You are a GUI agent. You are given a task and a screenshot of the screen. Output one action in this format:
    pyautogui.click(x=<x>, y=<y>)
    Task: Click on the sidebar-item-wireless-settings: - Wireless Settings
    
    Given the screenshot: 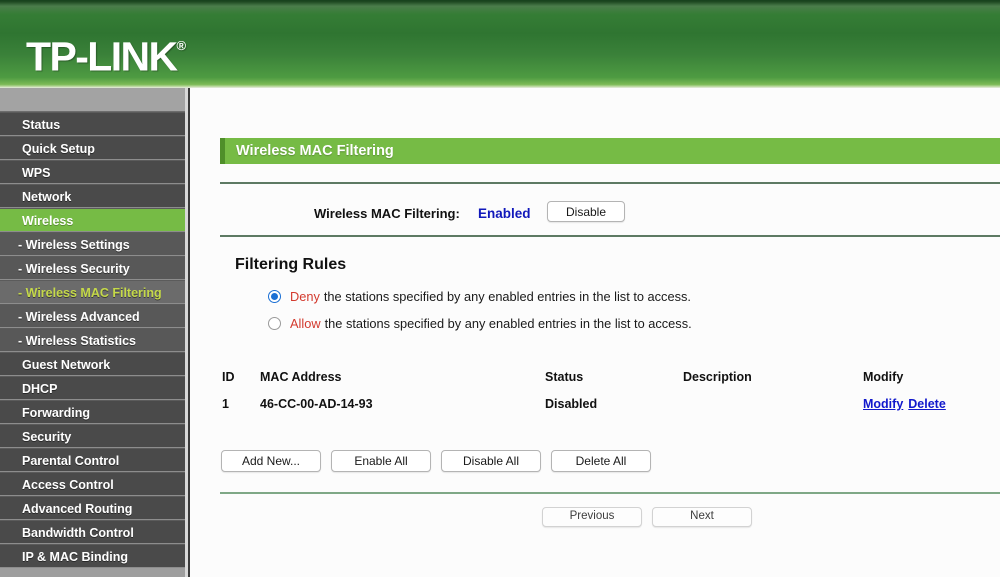 What is the action you would take?
    pyautogui.click(x=92, y=244)
    